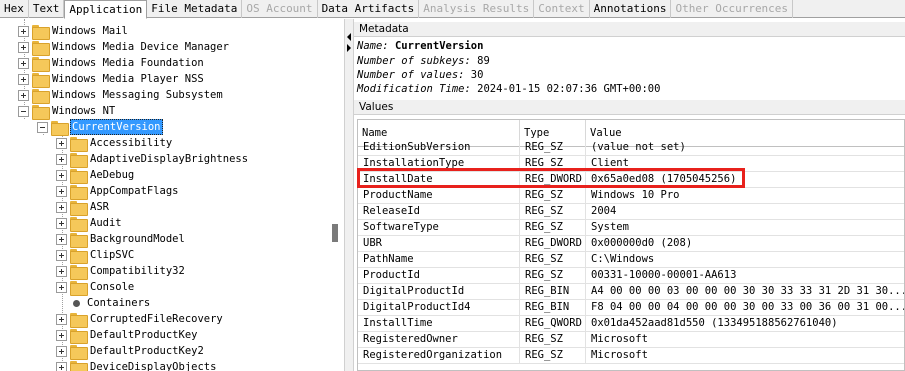  I want to click on cell-name: DigitalProductId4, so click(439, 308).